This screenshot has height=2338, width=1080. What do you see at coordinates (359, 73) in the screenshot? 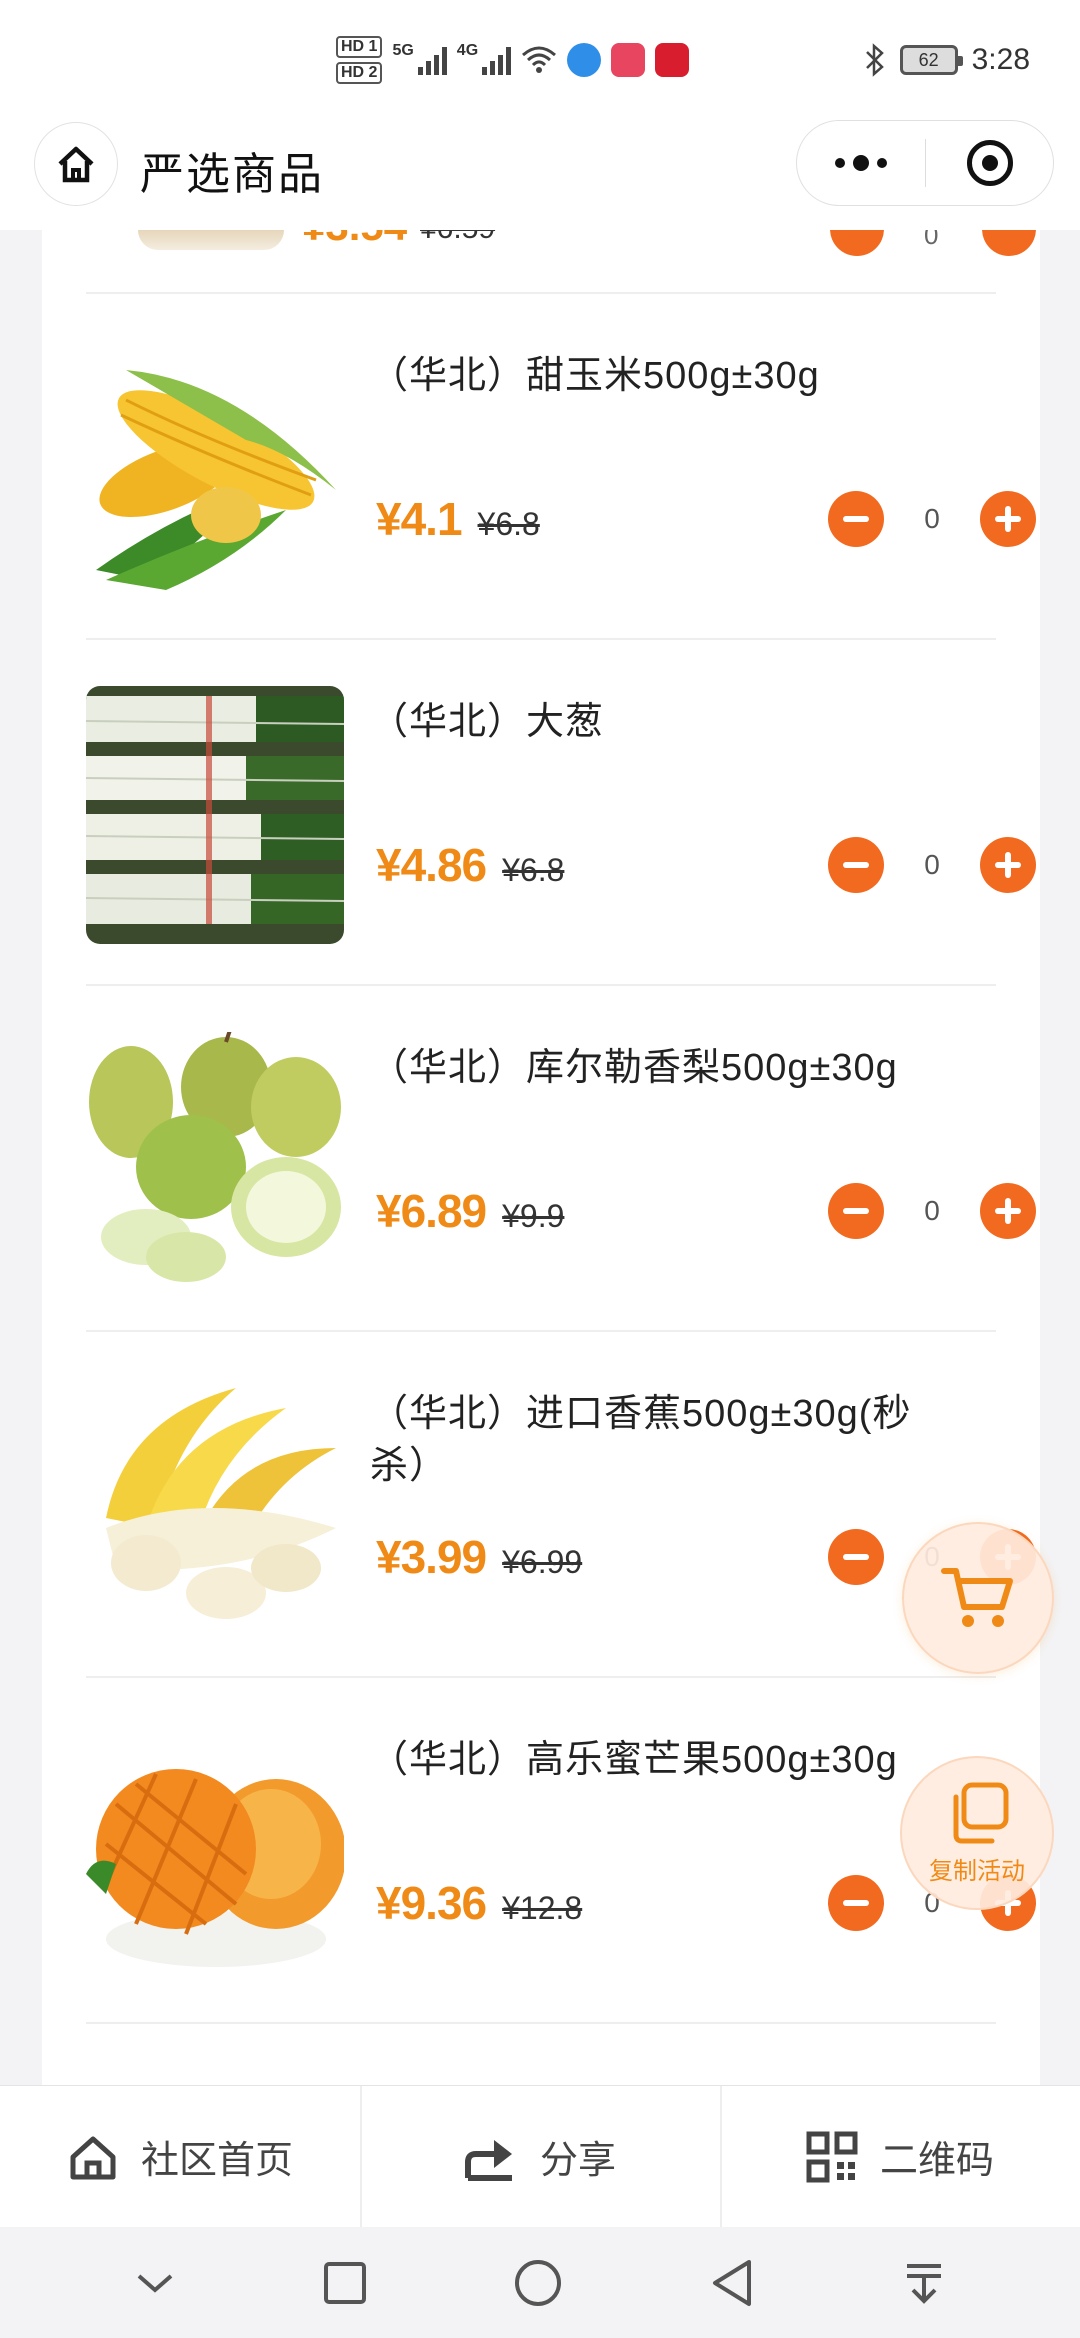
I see `hd2-badge: HD 2` at bounding box center [359, 73].